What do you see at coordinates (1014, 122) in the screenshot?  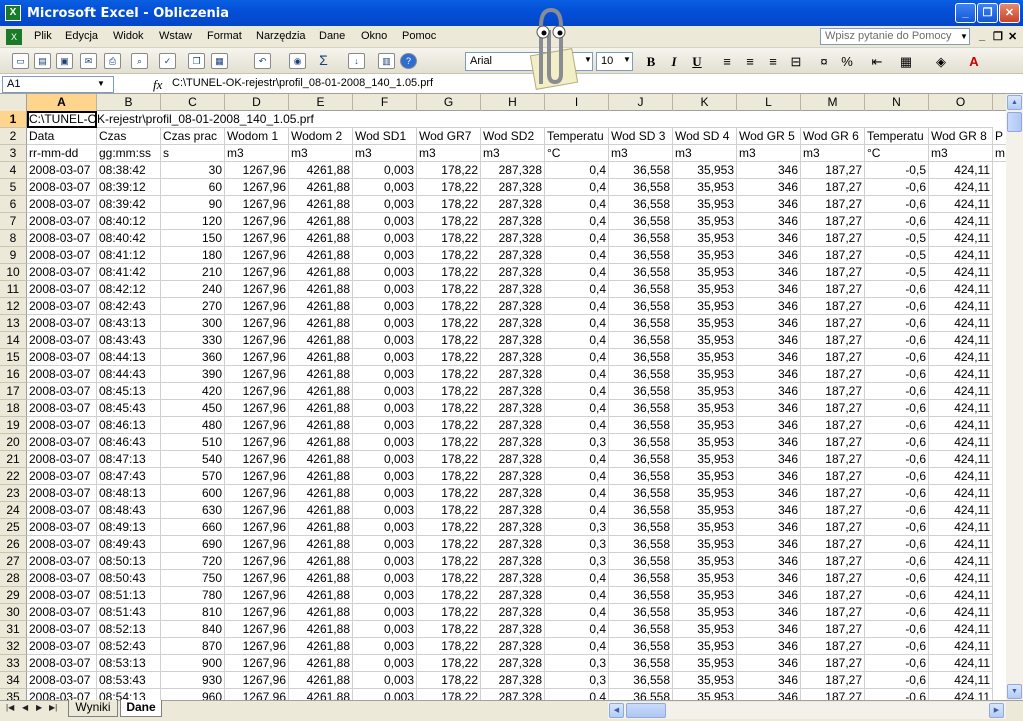 I see `vertical-scroll-thumb` at bounding box center [1014, 122].